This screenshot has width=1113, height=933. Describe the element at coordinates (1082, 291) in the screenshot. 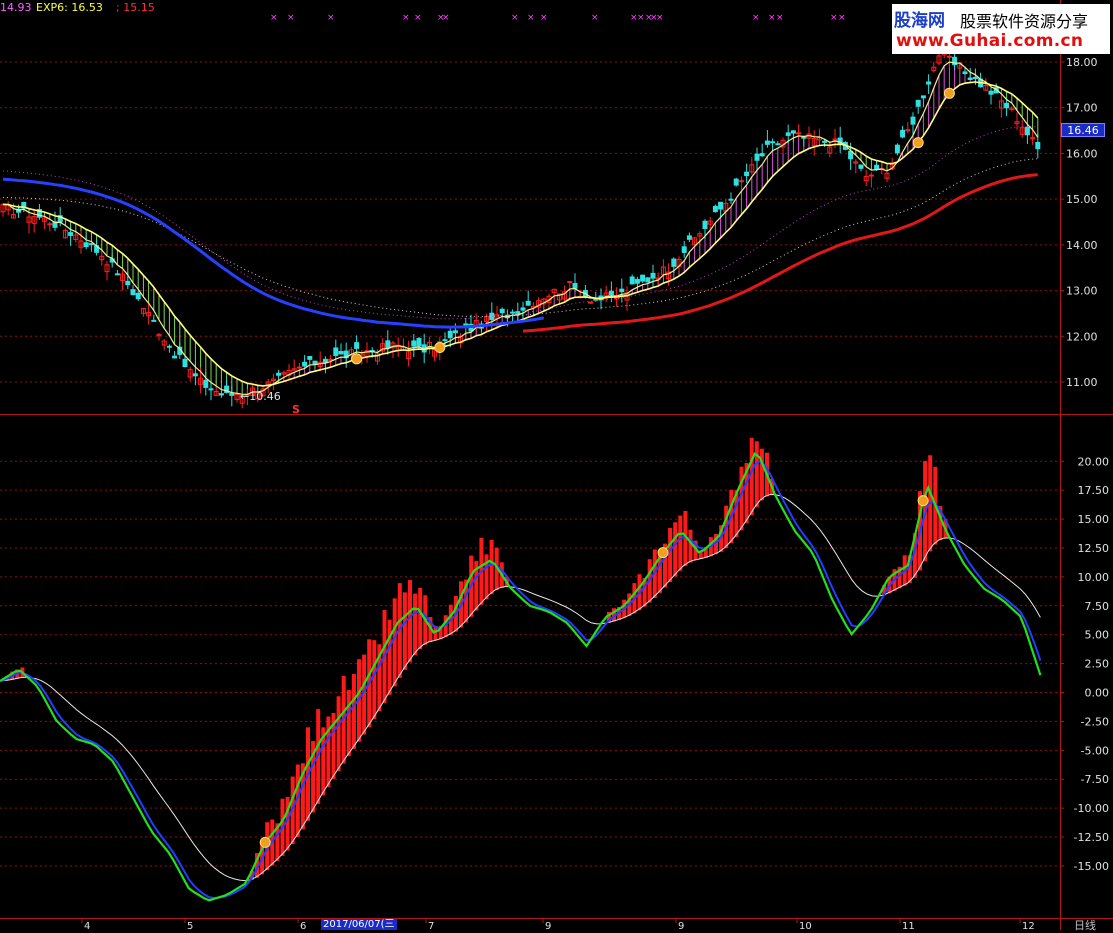

I see `price-tick-label: 13.00` at that location.